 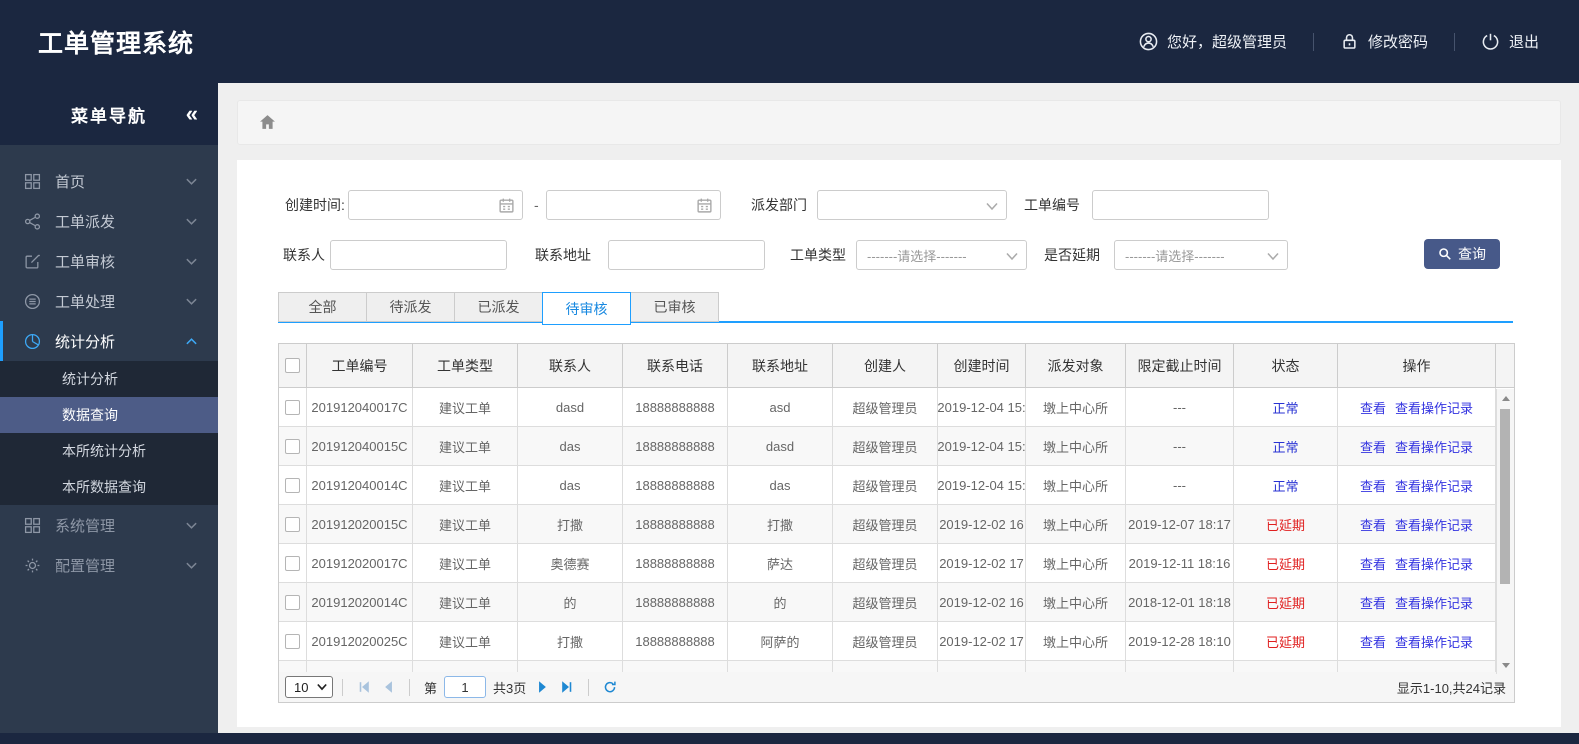 What do you see at coordinates (1462, 254) in the screenshot?
I see `search-button: 查询` at bounding box center [1462, 254].